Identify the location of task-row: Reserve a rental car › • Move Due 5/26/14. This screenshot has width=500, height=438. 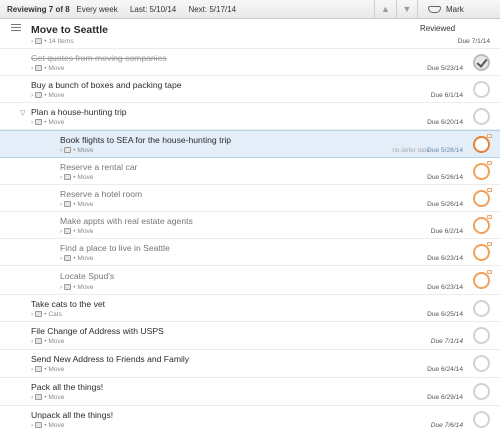
(250, 171).